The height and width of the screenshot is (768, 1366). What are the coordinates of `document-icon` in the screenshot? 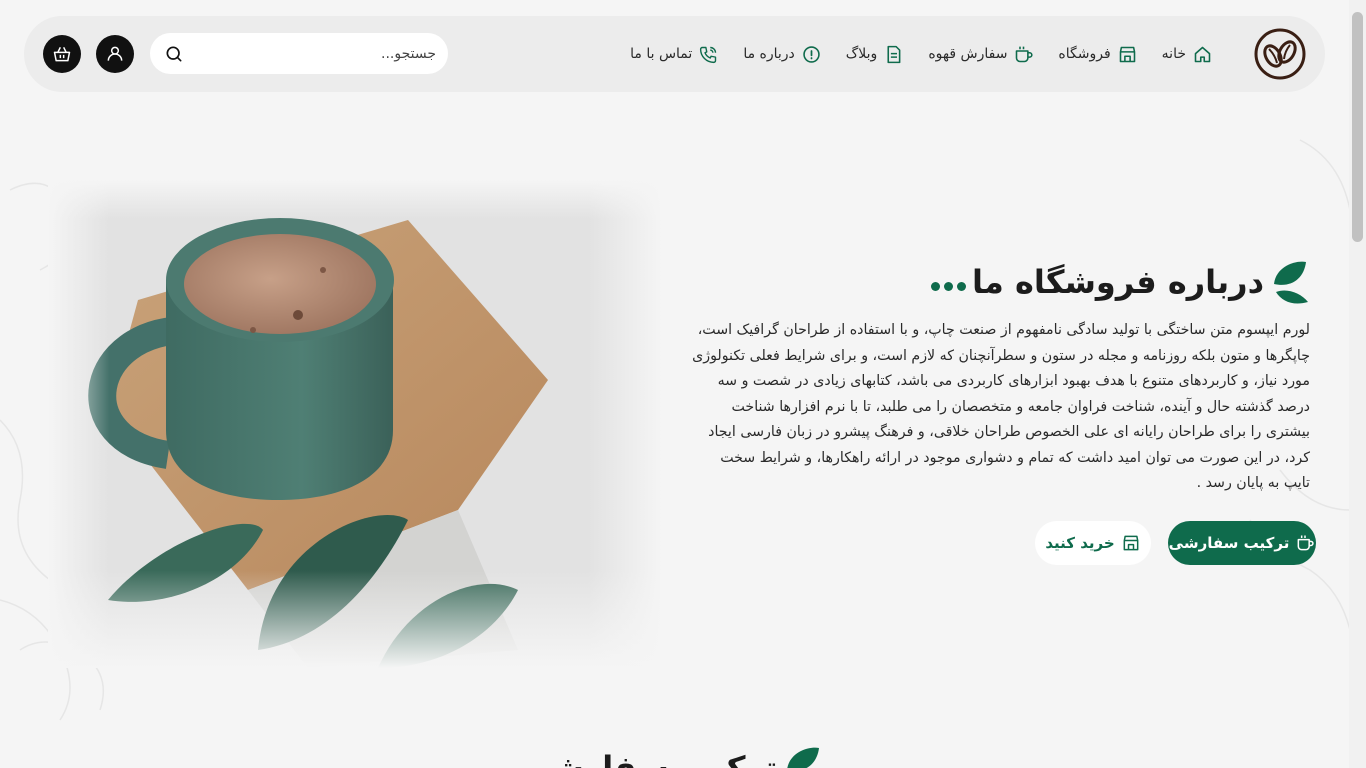 It's located at (894, 54).